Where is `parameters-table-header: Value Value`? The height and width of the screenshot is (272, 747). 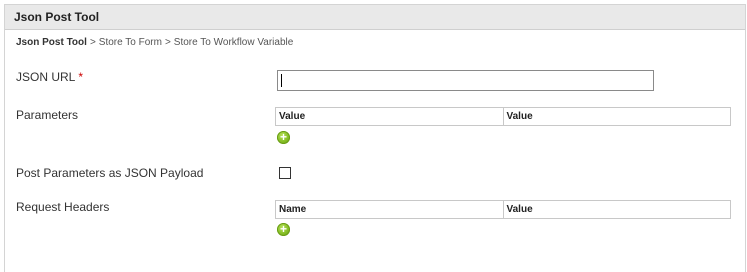 parameters-table-header: Value Value is located at coordinates (503, 116).